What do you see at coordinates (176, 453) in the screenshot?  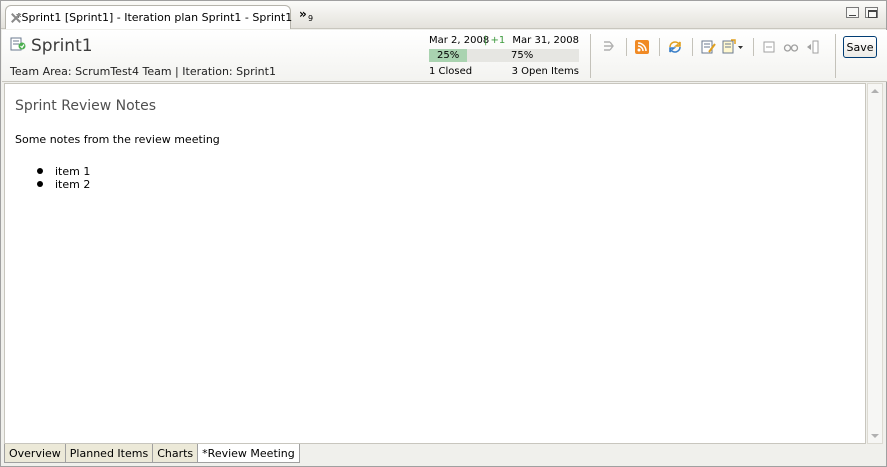 I see `tab-charts: Charts` at bounding box center [176, 453].